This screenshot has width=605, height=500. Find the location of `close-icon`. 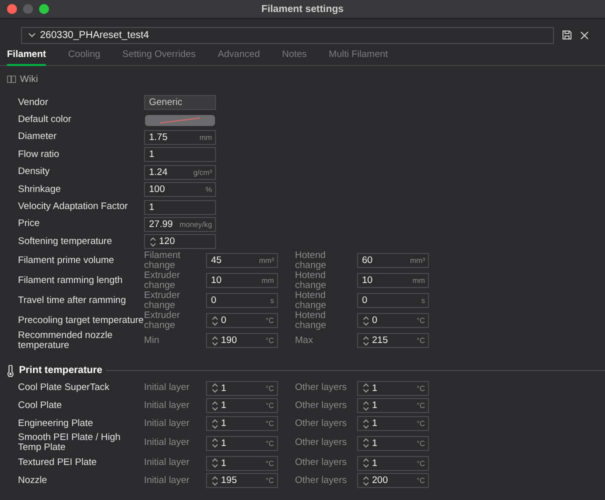

close-icon is located at coordinates (584, 35).